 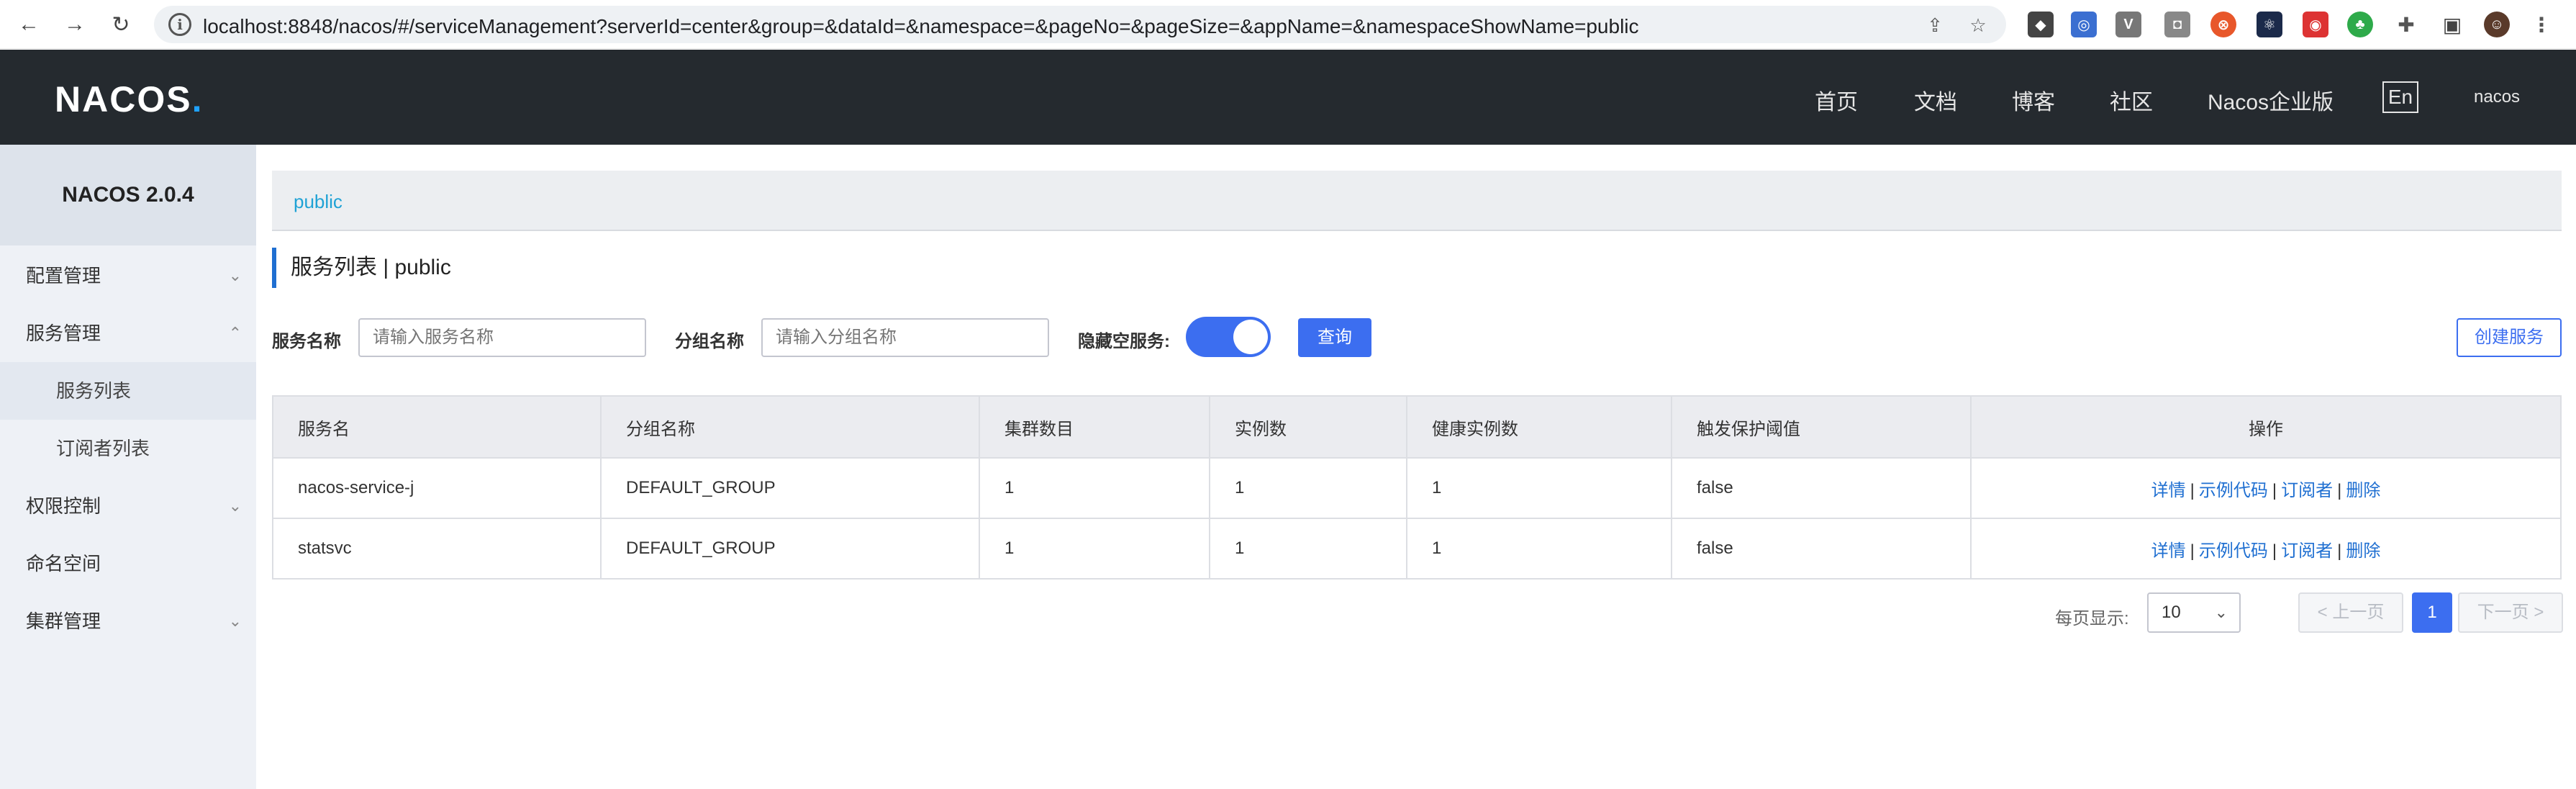 What do you see at coordinates (64, 621) in the screenshot?
I see `sidebar-item-label: 集群管理` at bounding box center [64, 621].